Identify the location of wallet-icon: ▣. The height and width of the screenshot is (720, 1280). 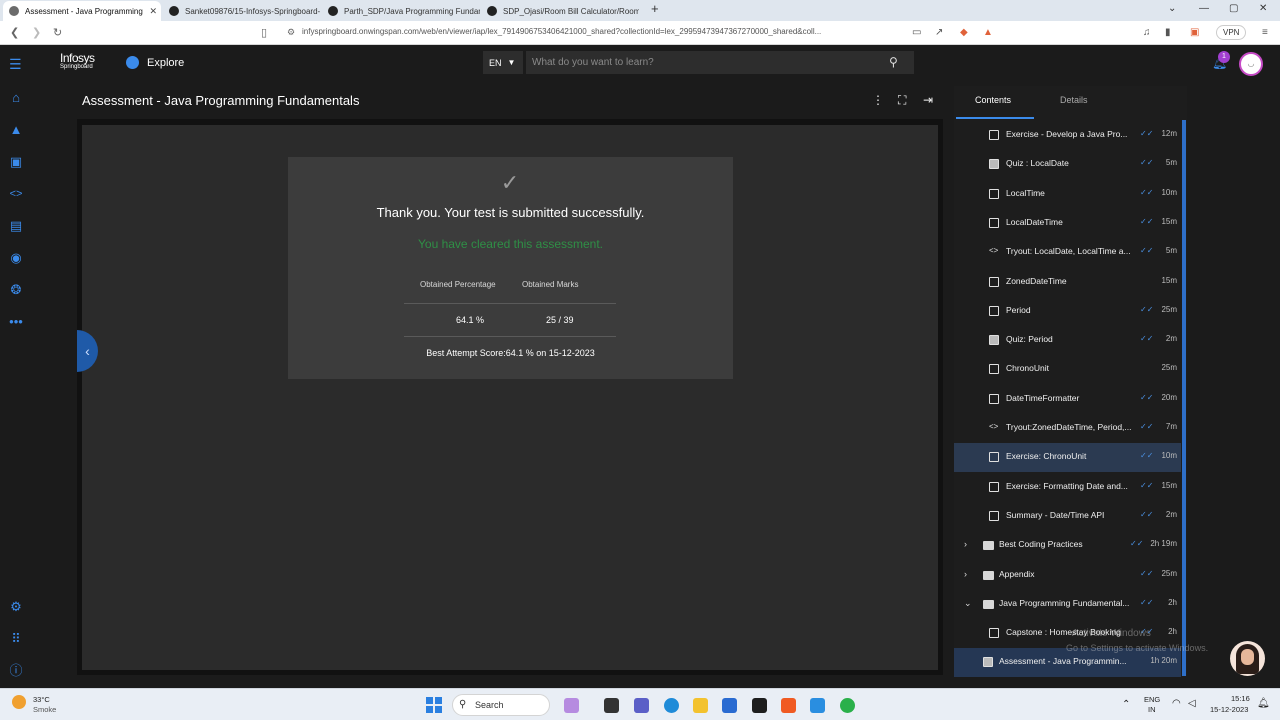
(1194, 32).